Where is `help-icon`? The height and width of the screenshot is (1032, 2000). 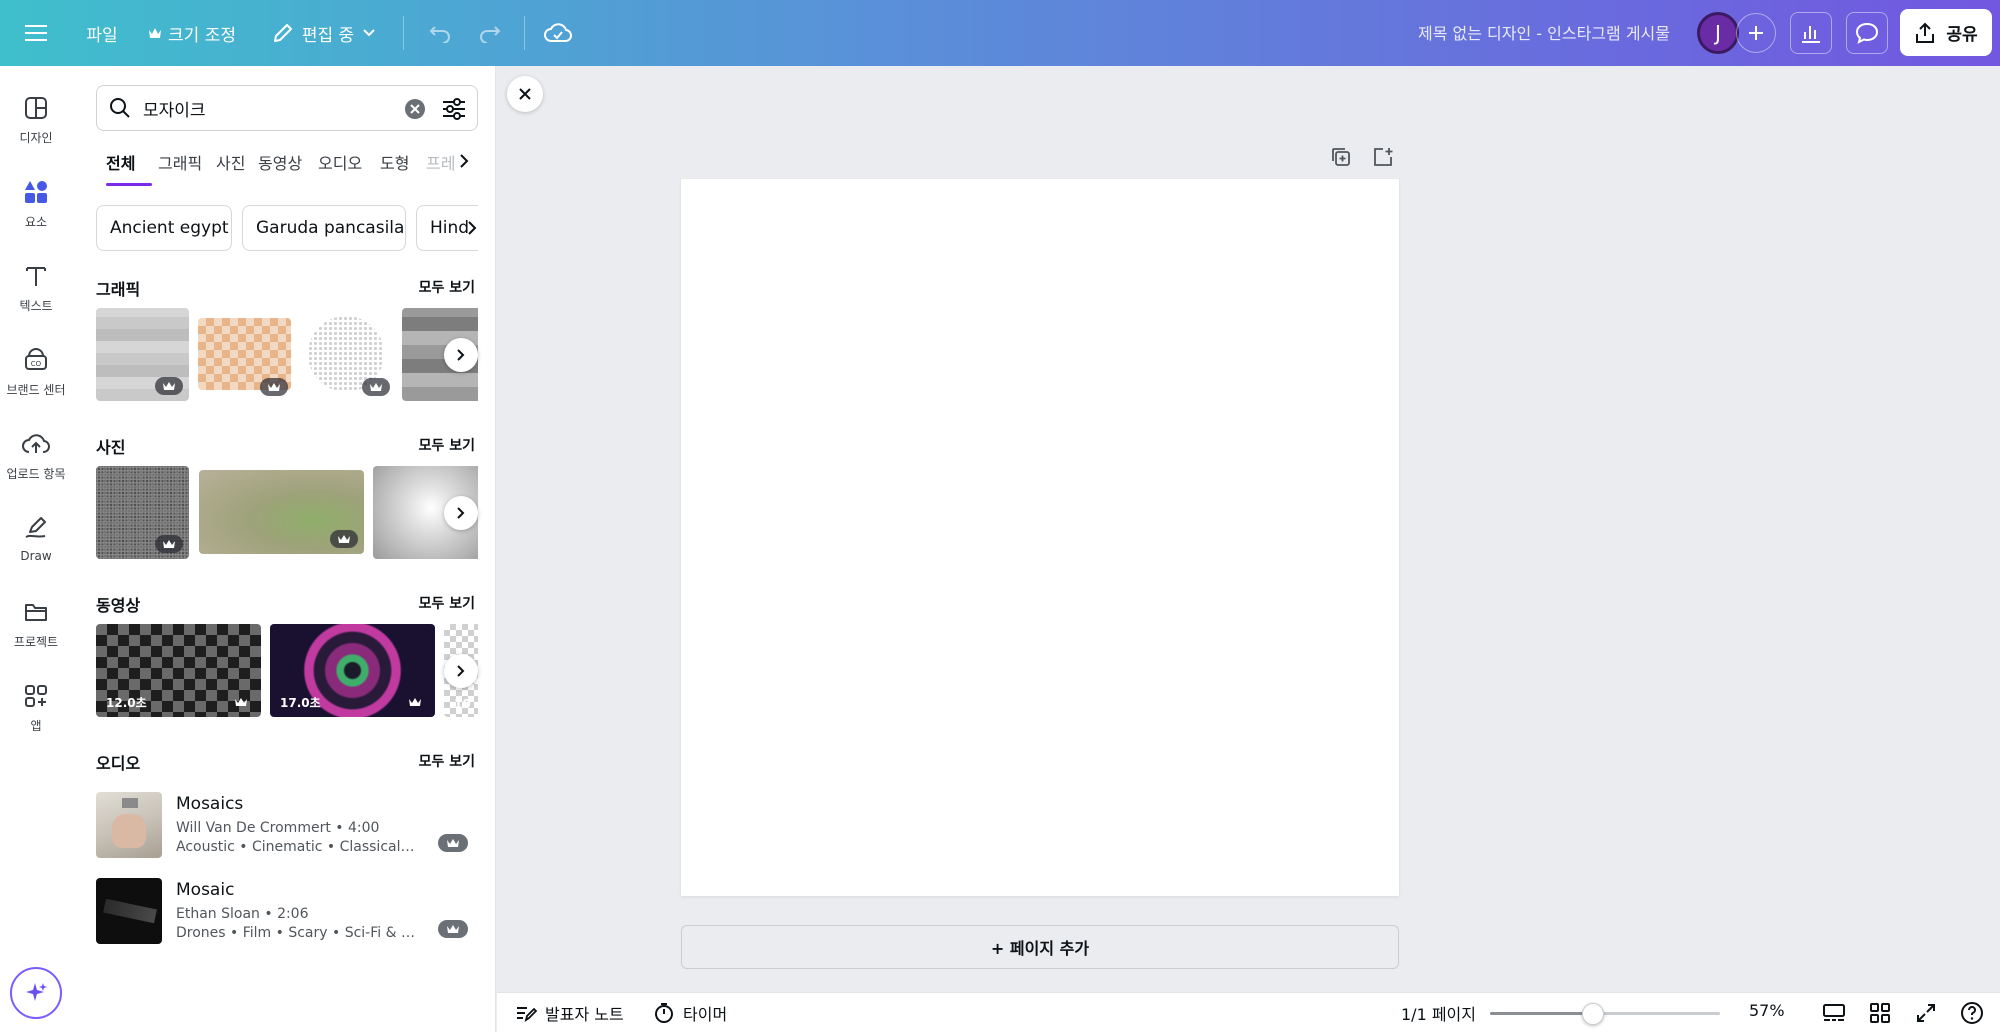
help-icon is located at coordinates (1972, 1013).